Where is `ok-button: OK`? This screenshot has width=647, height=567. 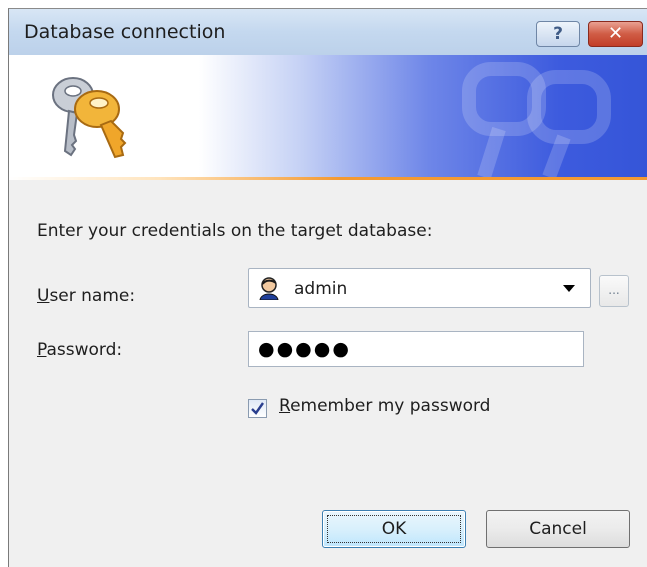
ok-button: OK is located at coordinates (394, 529).